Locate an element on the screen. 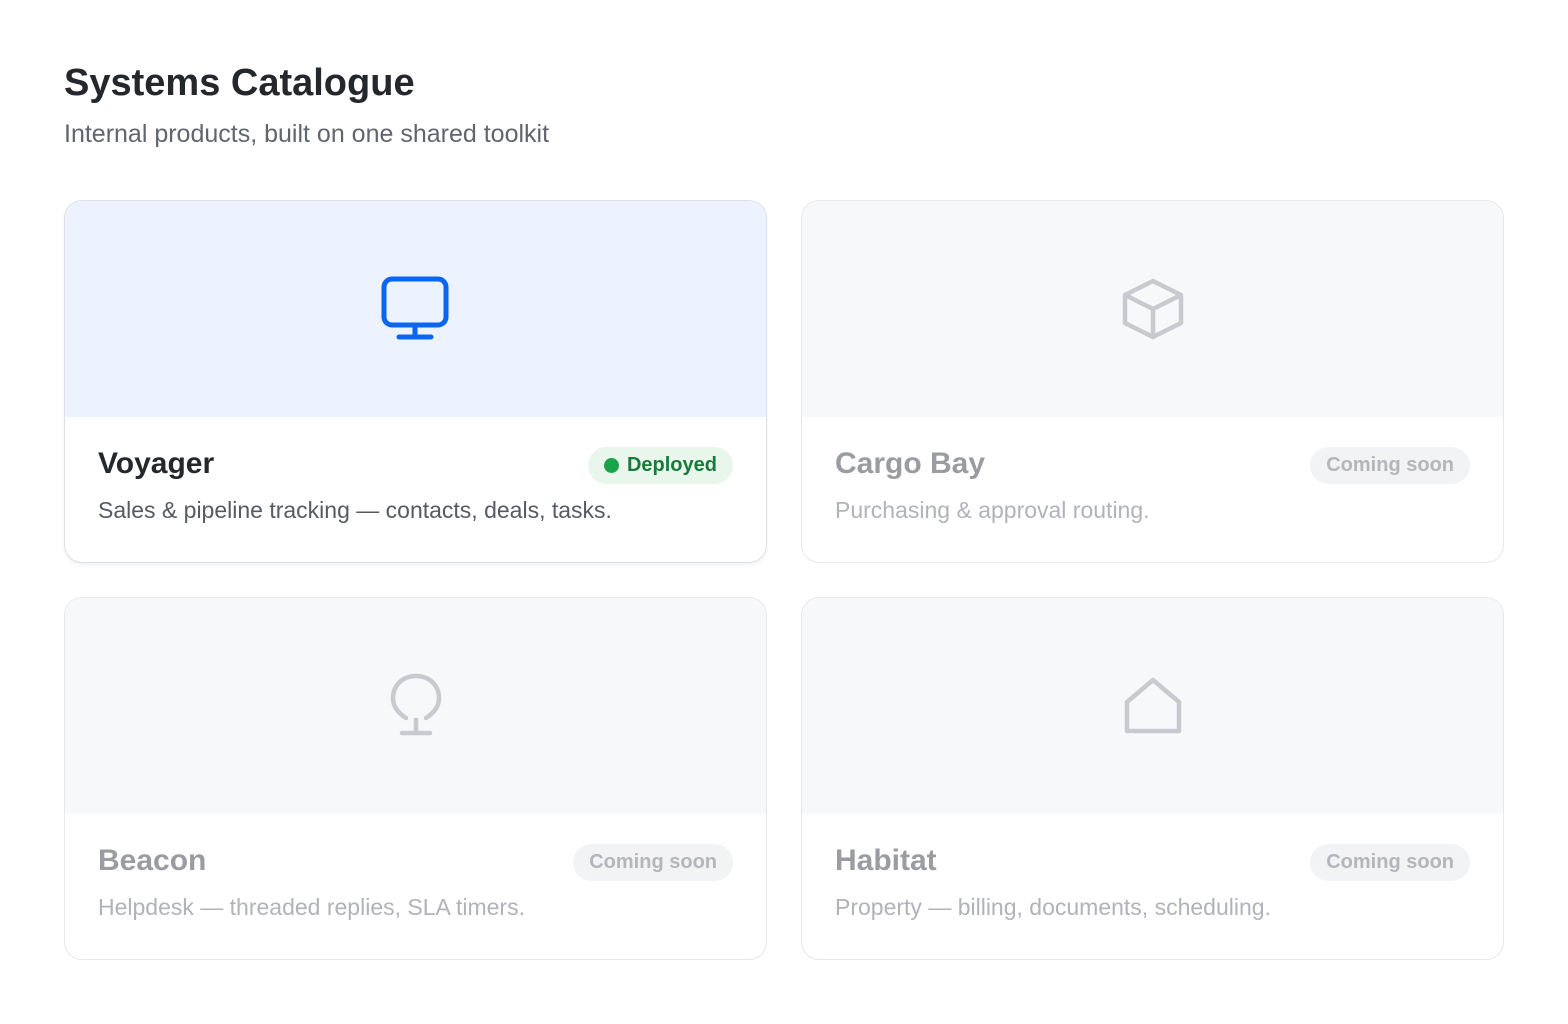 The height and width of the screenshot is (1024, 1568). card-title: Habitat is located at coordinates (886, 860).